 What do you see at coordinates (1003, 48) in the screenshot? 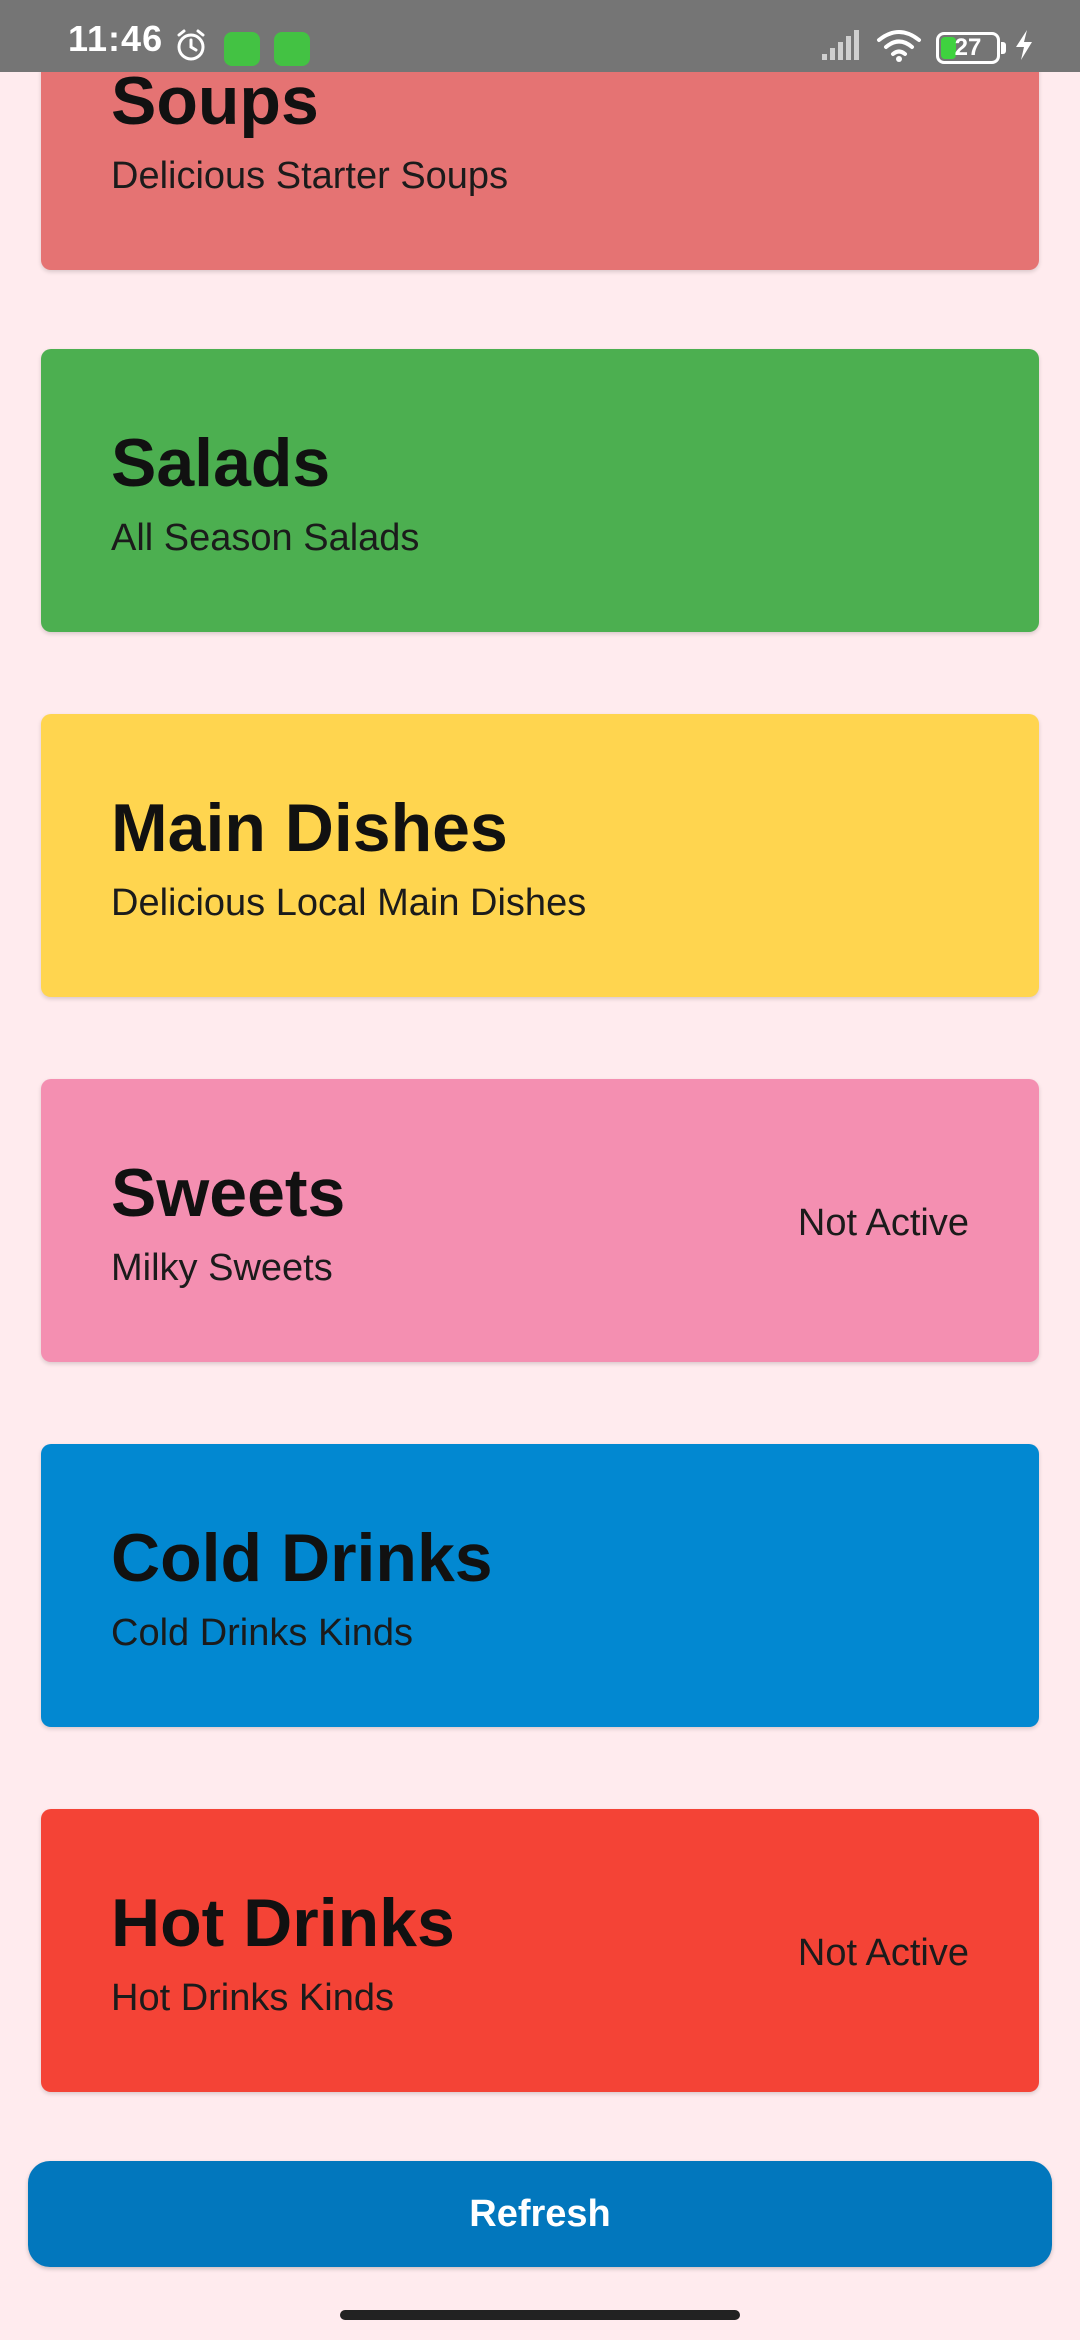
I see `battery-tip` at bounding box center [1003, 48].